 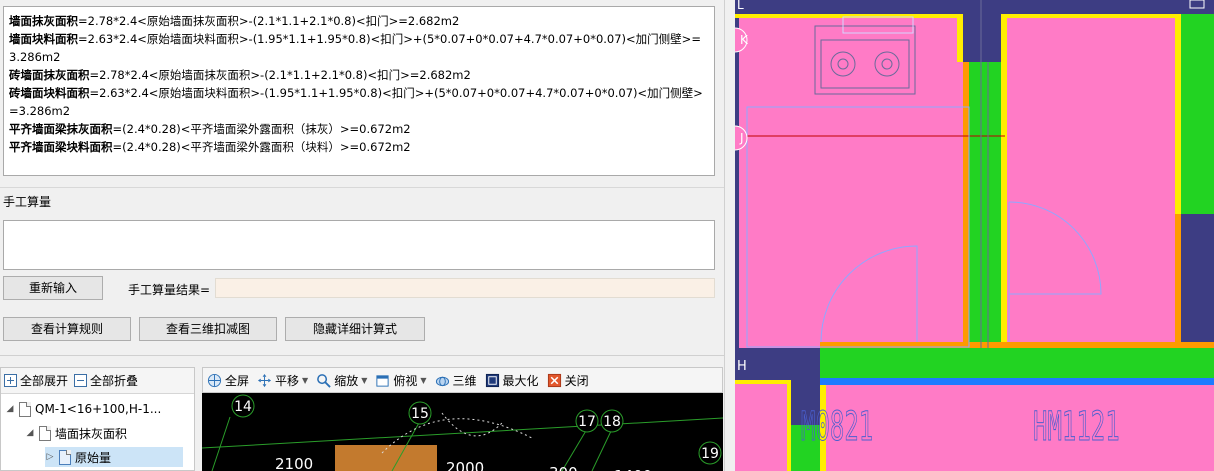 What do you see at coordinates (442, 381) in the screenshot?
I see `3d-sphere-icon` at bounding box center [442, 381].